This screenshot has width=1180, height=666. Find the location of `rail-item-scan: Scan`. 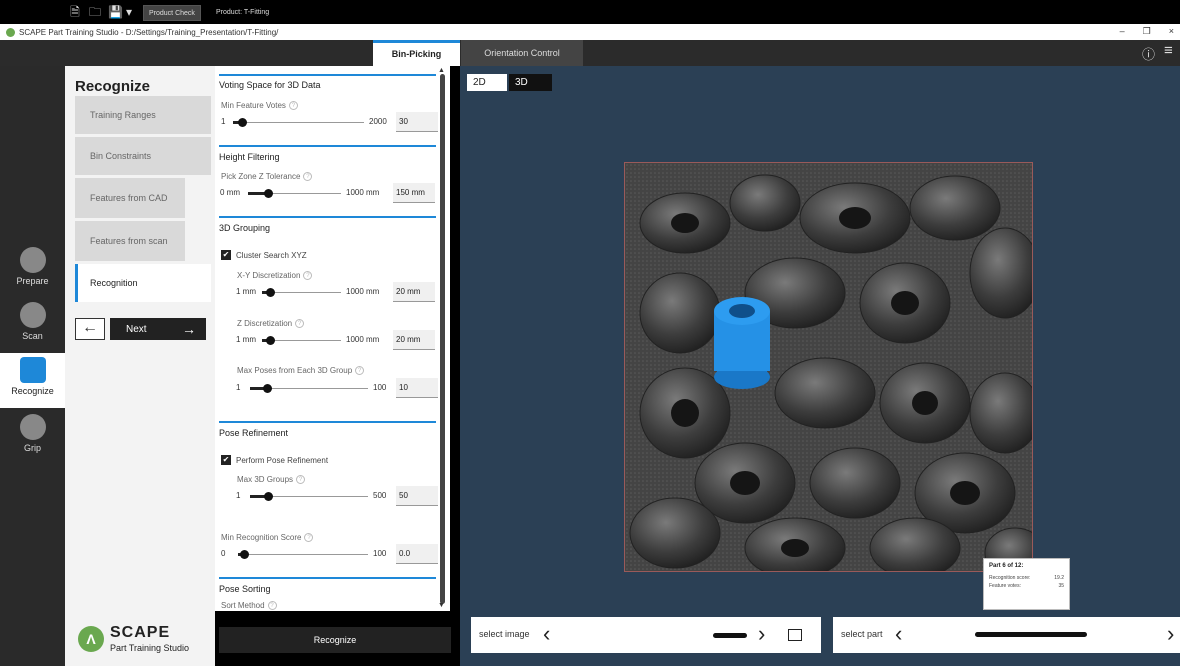

rail-item-scan: Scan is located at coordinates (32, 325).